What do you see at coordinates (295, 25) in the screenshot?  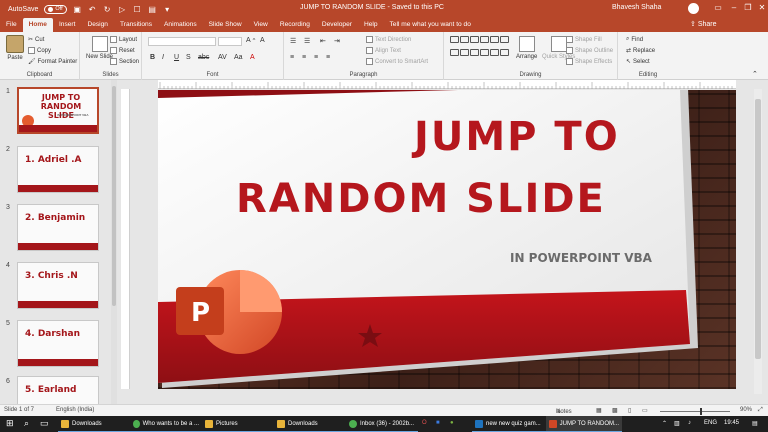 I see `tab-recording: Recording` at bounding box center [295, 25].